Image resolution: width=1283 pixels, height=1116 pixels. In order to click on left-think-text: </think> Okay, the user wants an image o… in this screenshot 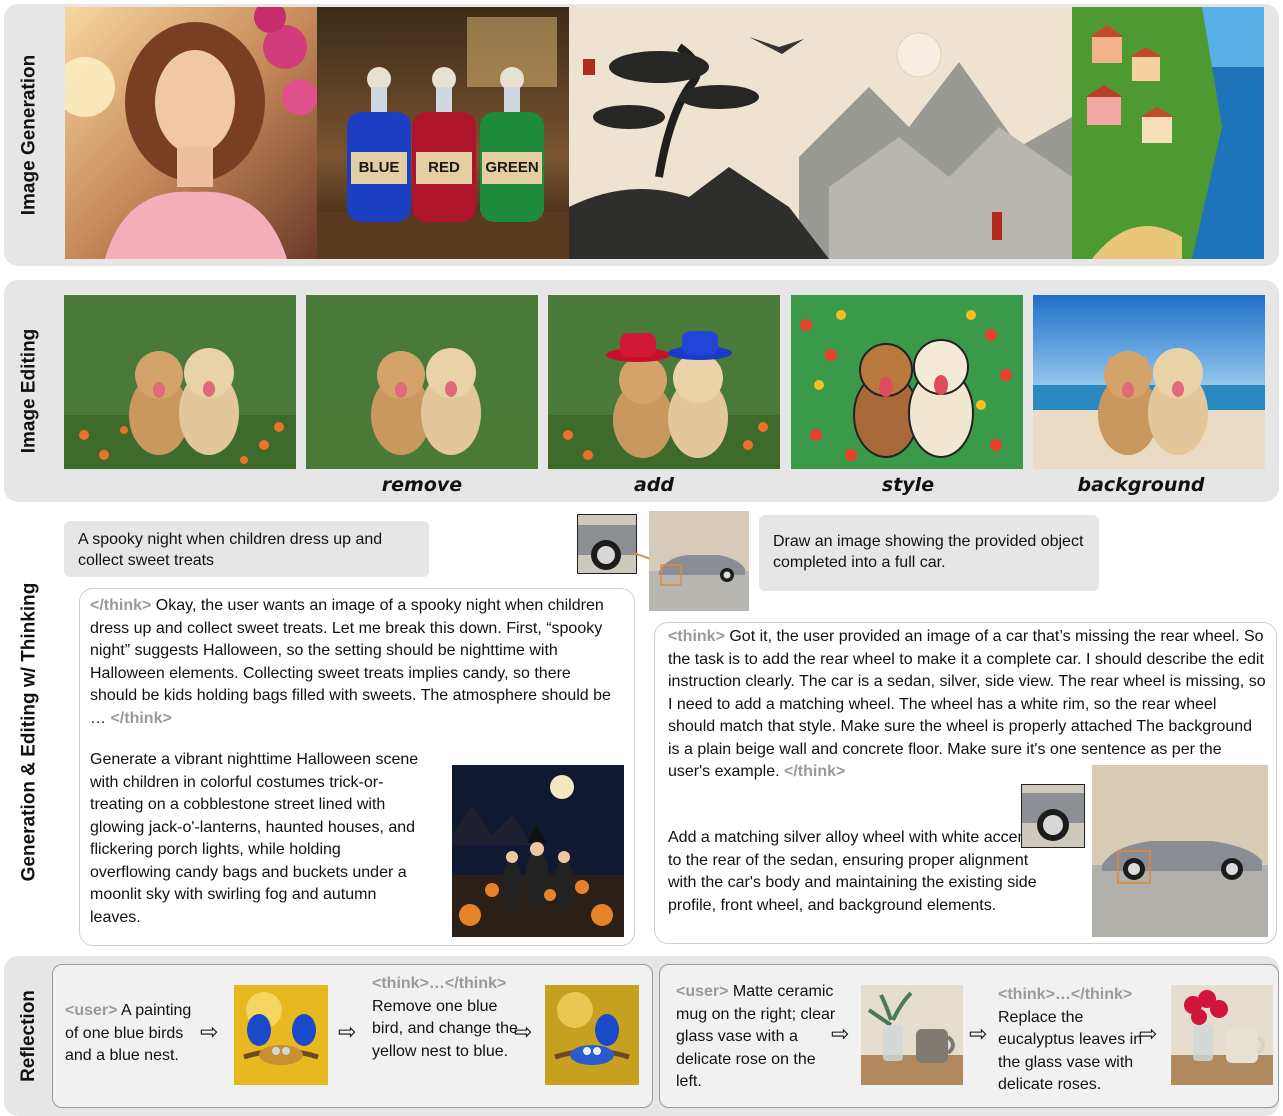, I will do `click(350, 662)`.